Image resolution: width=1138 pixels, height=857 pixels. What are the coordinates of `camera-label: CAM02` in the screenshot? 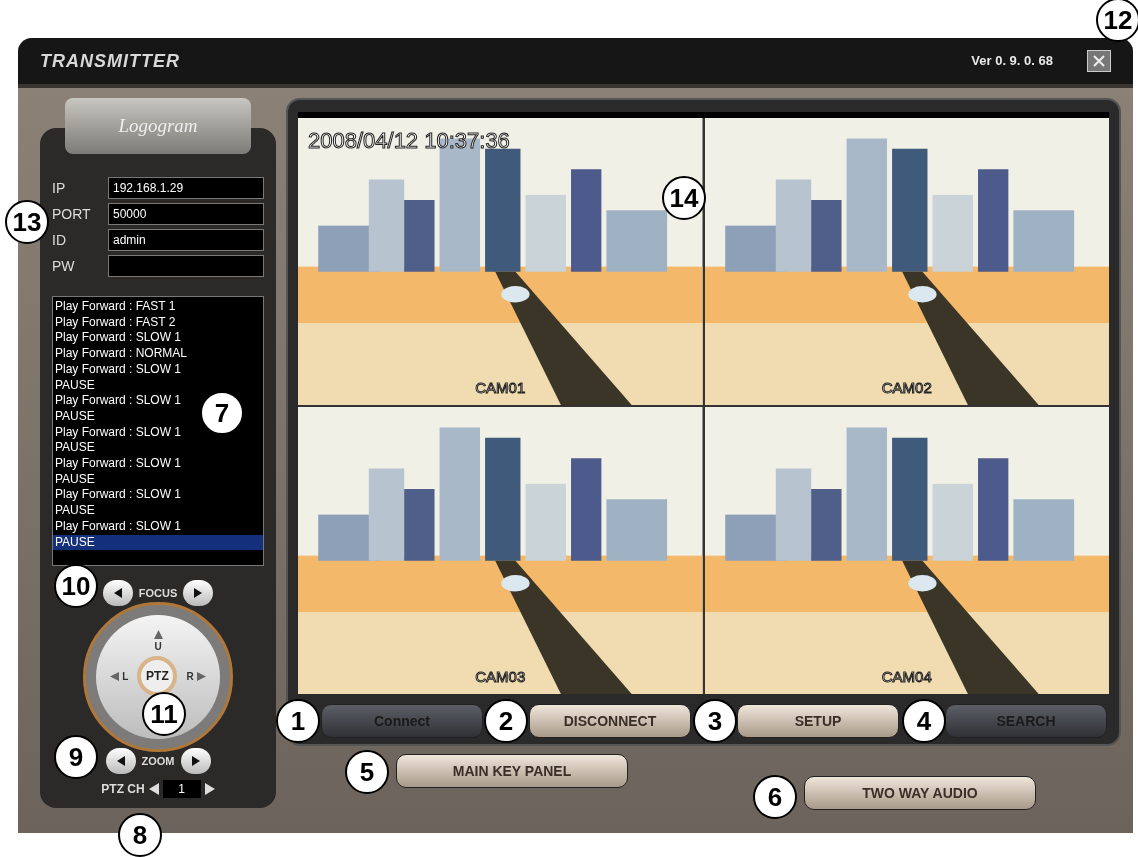 It's located at (906, 387).